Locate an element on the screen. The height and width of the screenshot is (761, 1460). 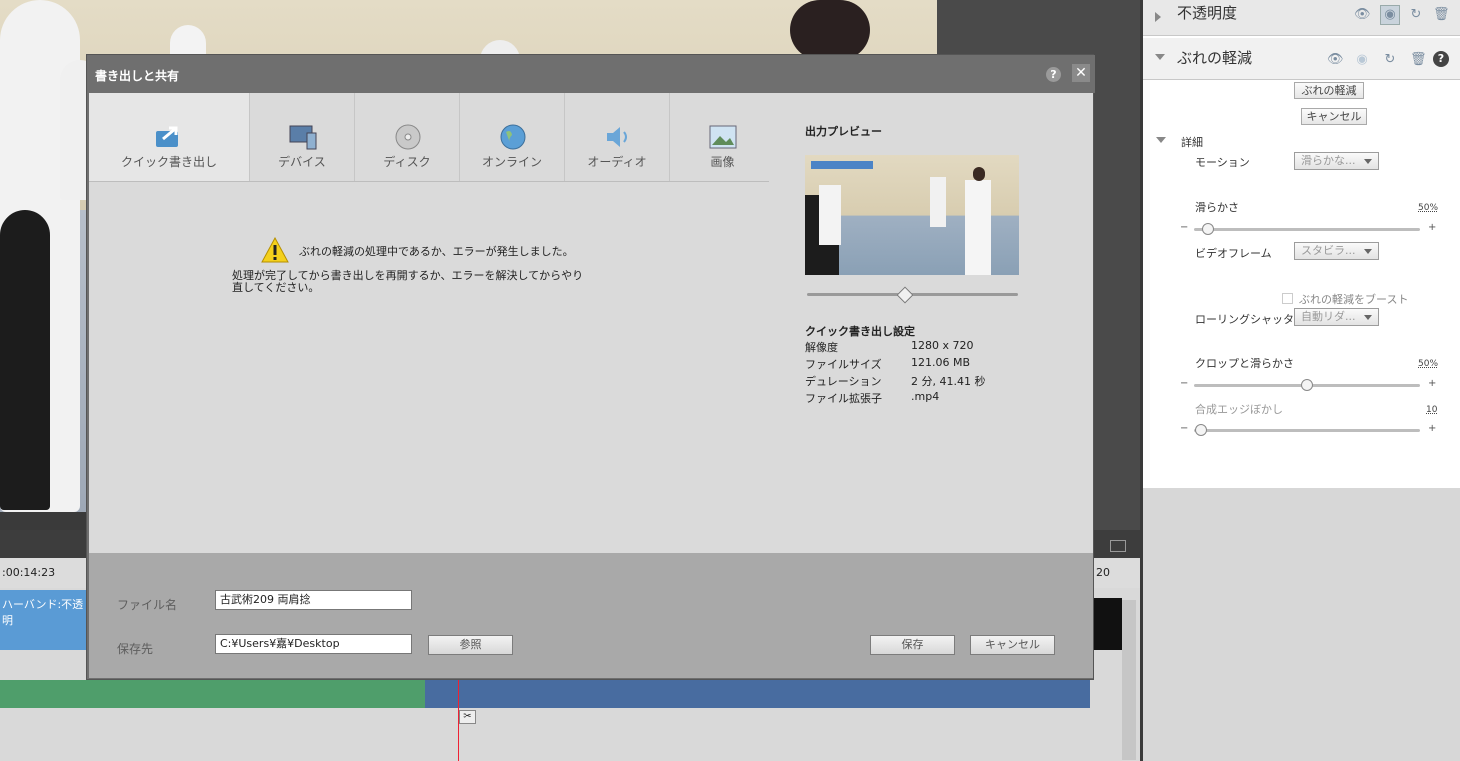
boost-checkbox is located at coordinates (1287, 298).